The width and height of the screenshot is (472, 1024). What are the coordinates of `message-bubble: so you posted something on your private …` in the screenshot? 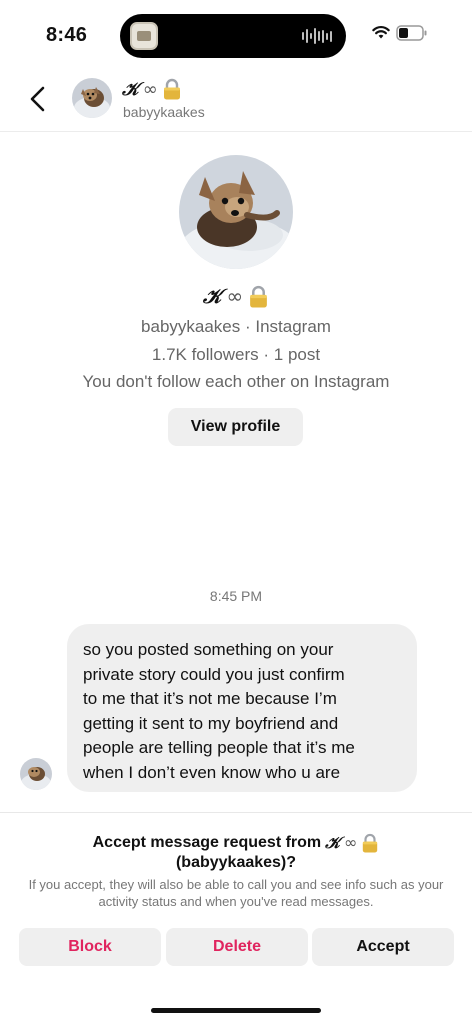 It's located at (242, 708).